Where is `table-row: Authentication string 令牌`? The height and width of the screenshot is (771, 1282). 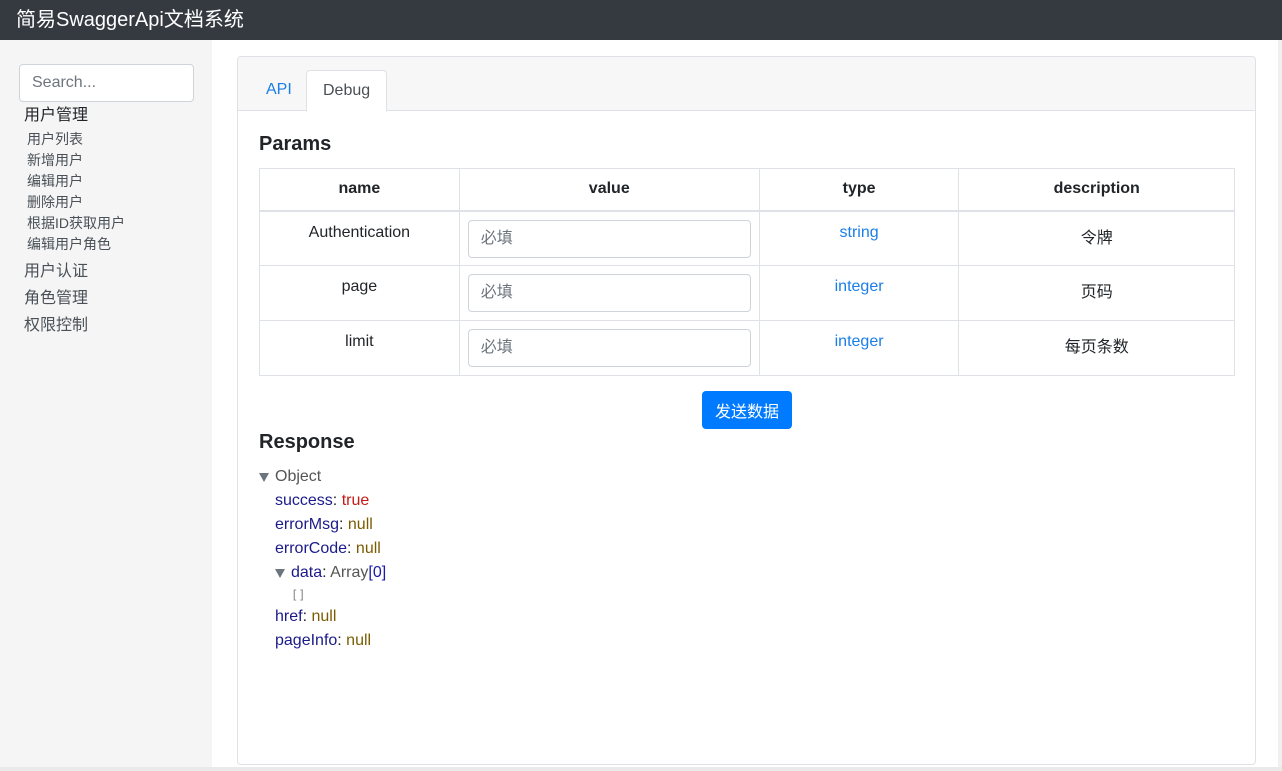 table-row: Authentication string 令牌 is located at coordinates (747, 238).